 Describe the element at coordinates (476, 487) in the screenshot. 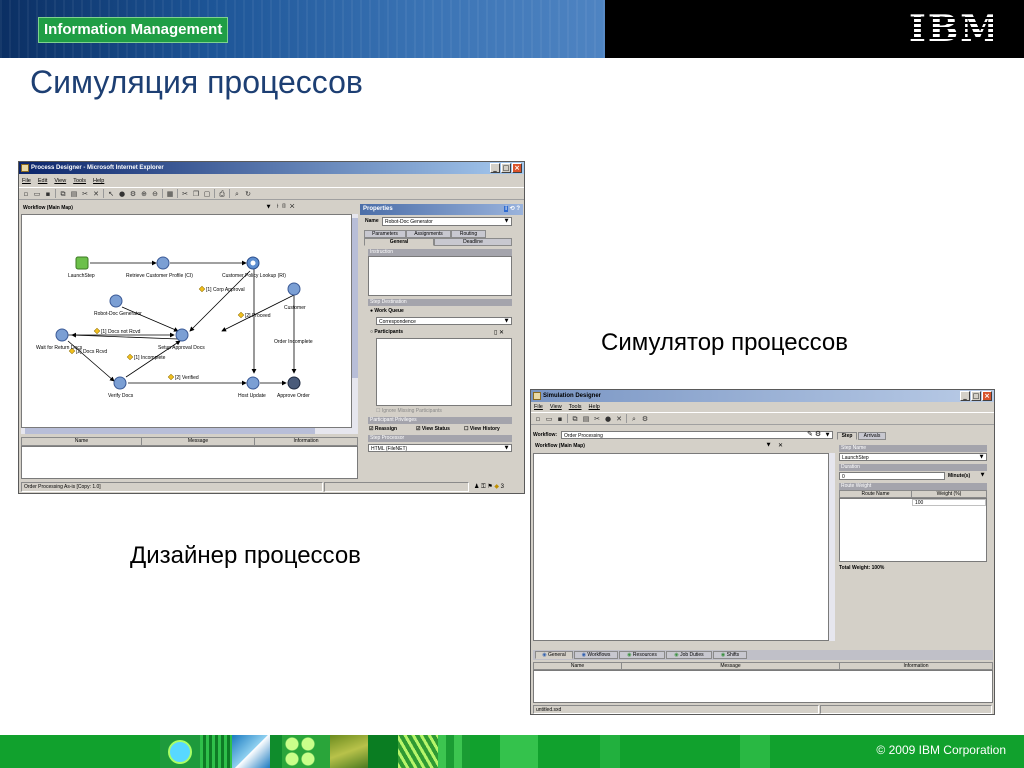

I see `user-icon: ♟` at that location.